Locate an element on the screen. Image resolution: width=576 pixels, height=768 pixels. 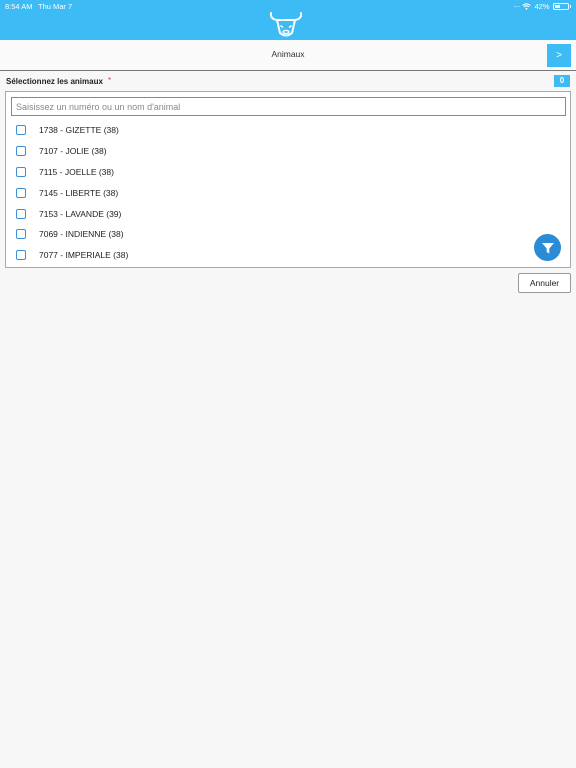
animal-list-item: 7145 - LIBERTE (38) is located at coordinates (288, 192).